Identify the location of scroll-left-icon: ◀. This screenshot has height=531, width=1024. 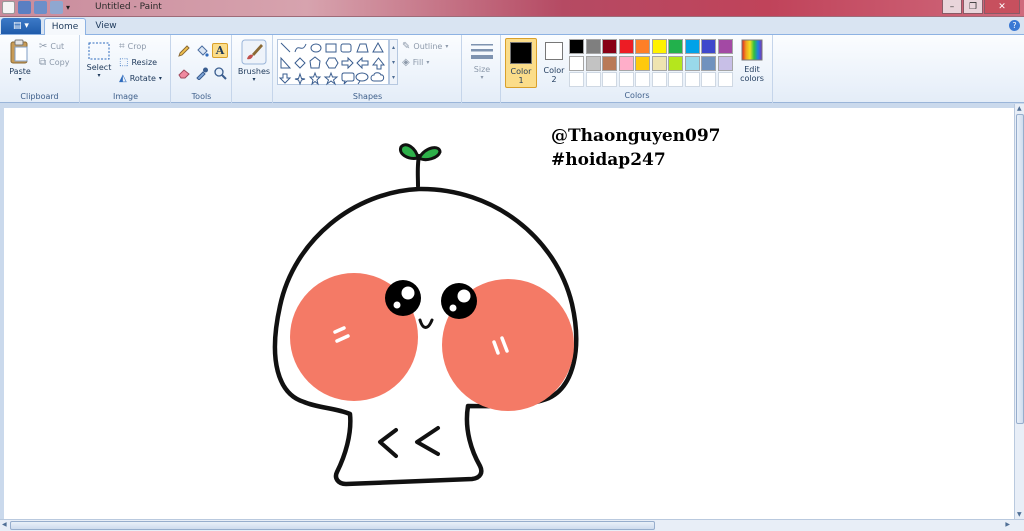
(4, 524).